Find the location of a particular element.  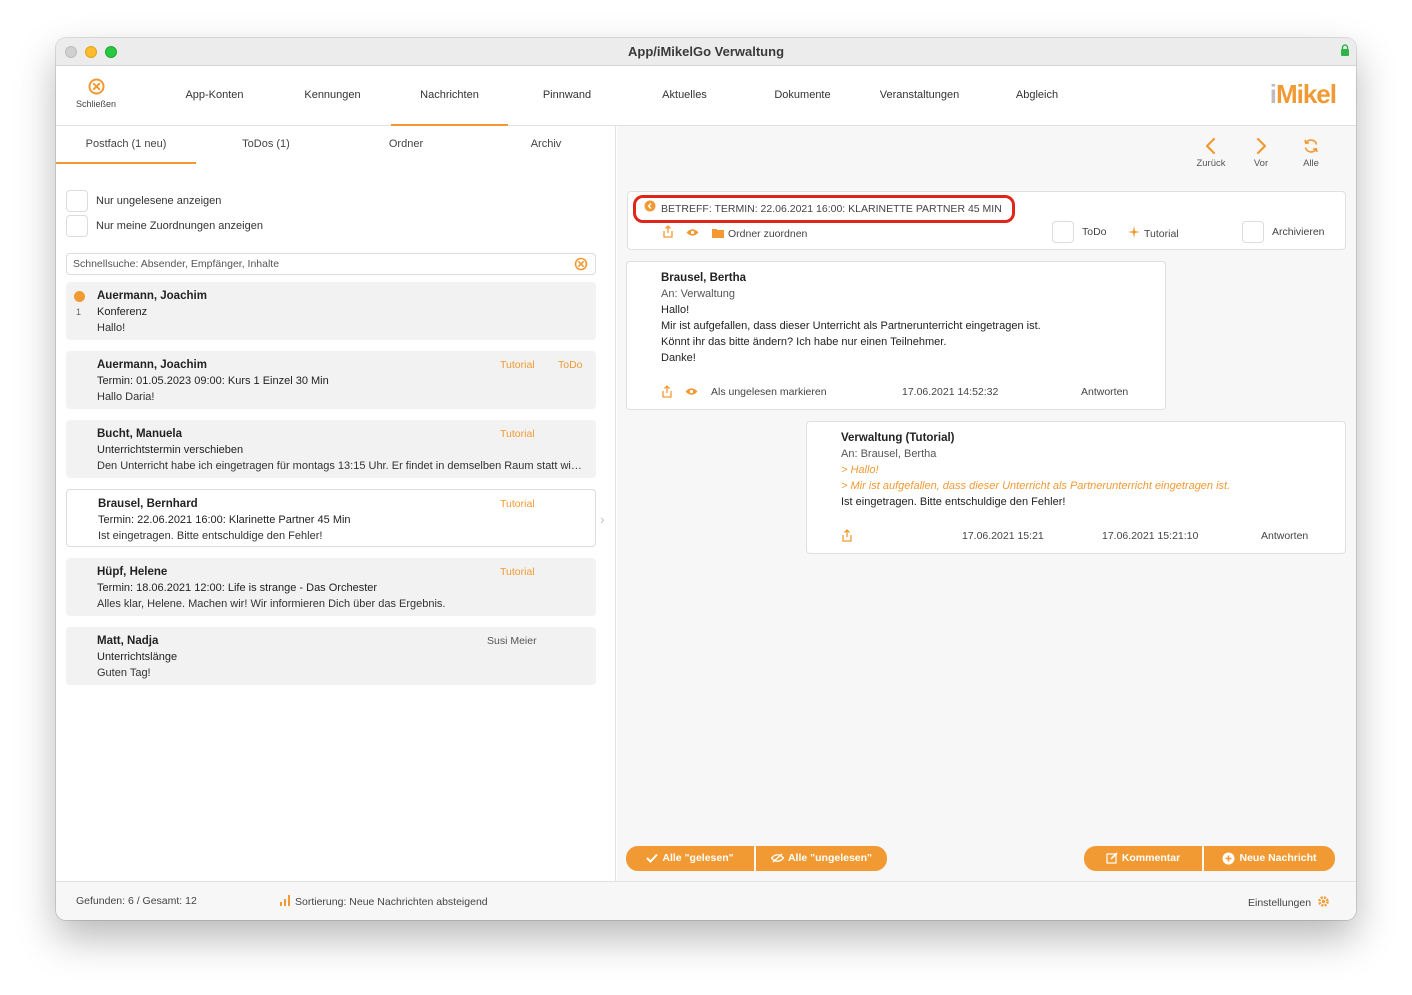

tab-kennungen: Kennungen is located at coordinates (332, 96).